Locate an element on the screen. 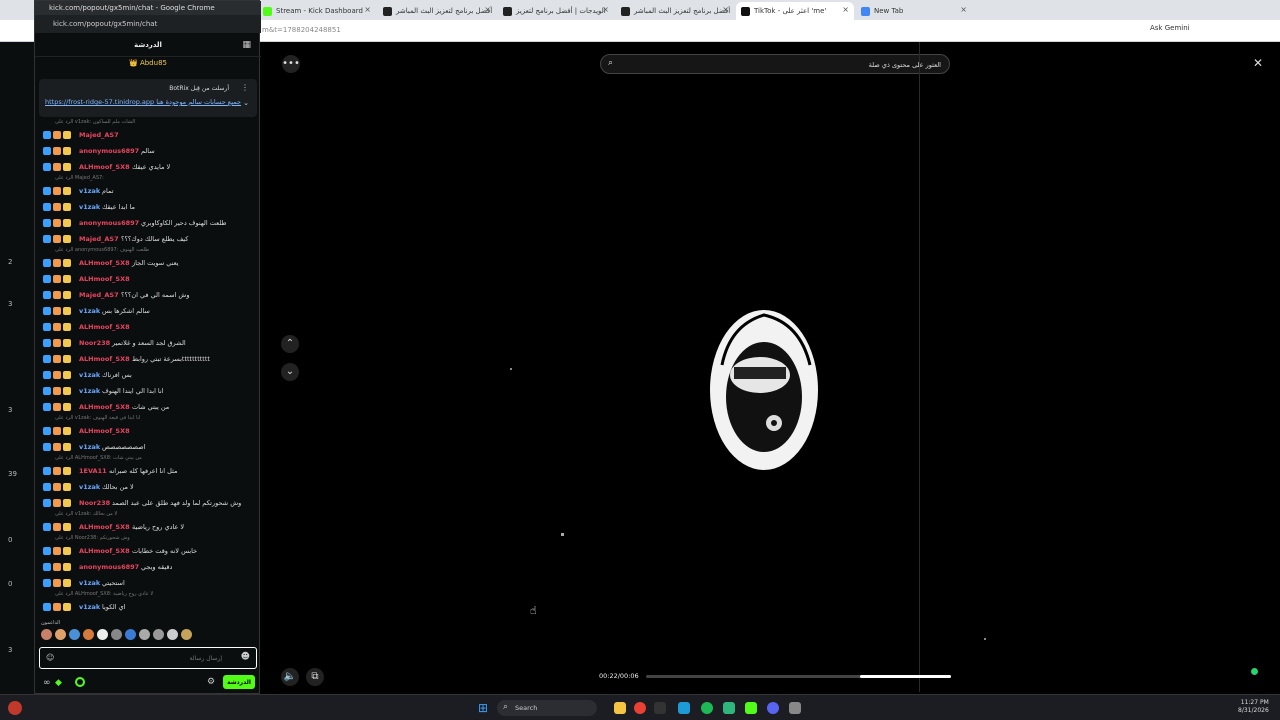  send-button: الدردشة is located at coordinates (239, 682).